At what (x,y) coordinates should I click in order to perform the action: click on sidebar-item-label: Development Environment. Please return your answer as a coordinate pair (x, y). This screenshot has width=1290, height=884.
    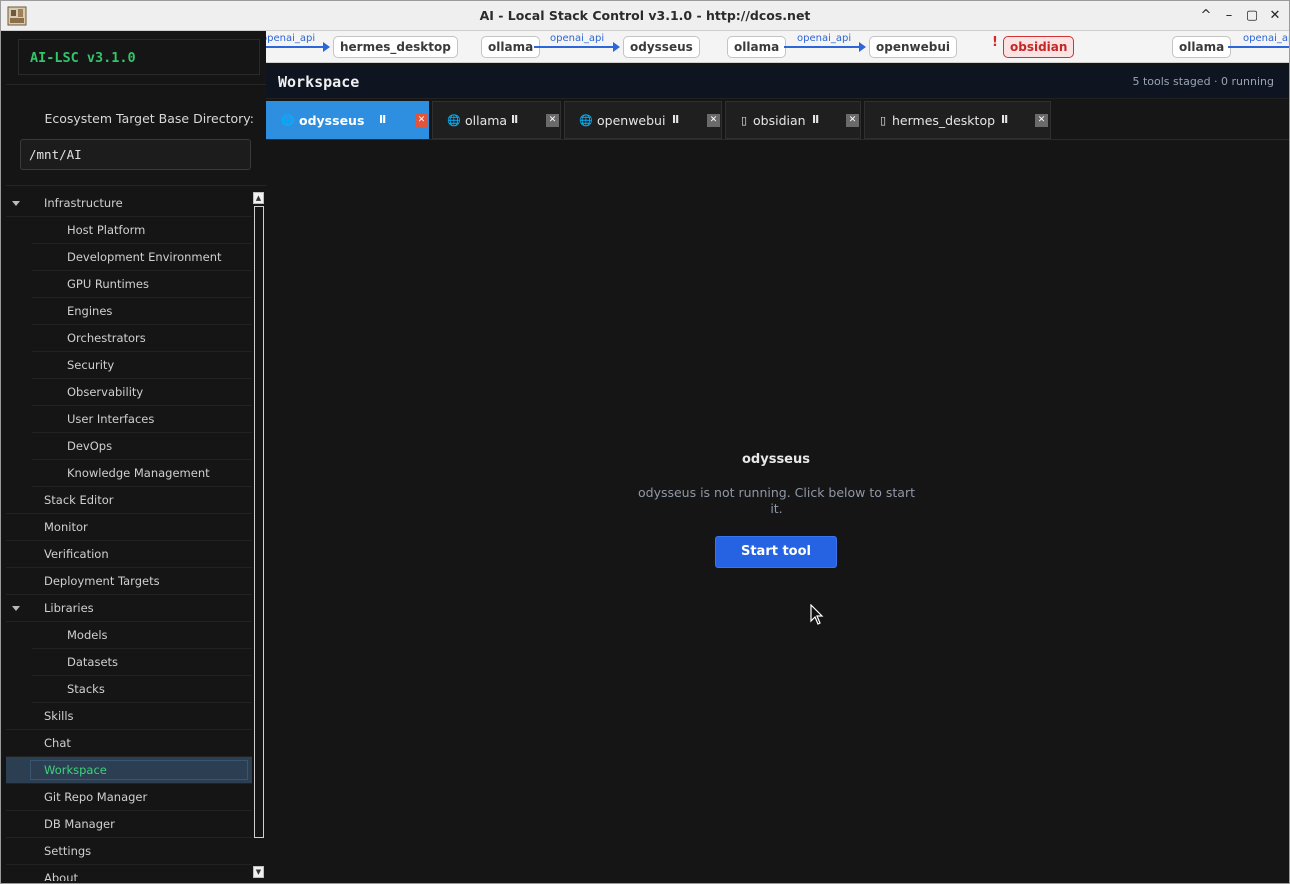
    Looking at the image, I should click on (144, 257).